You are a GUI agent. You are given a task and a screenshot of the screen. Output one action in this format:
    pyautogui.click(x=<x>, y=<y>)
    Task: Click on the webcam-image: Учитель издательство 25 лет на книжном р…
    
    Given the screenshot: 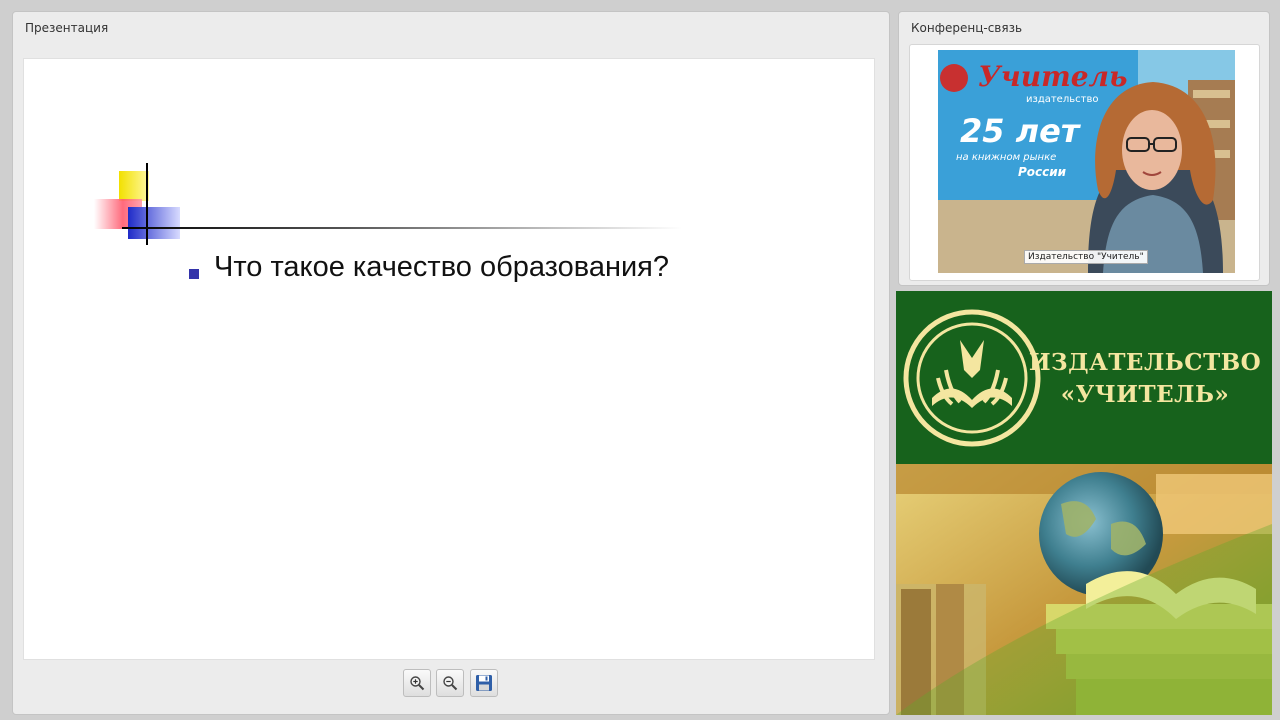 What is the action you would take?
    pyautogui.click(x=1086, y=161)
    